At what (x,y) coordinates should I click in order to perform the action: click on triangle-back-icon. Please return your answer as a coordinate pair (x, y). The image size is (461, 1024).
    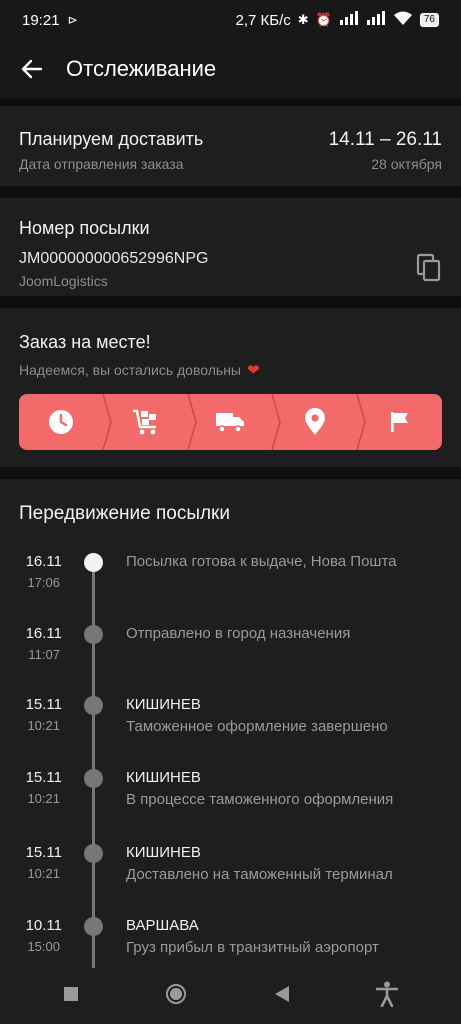
    Looking at the image, I should click on (281, 993).